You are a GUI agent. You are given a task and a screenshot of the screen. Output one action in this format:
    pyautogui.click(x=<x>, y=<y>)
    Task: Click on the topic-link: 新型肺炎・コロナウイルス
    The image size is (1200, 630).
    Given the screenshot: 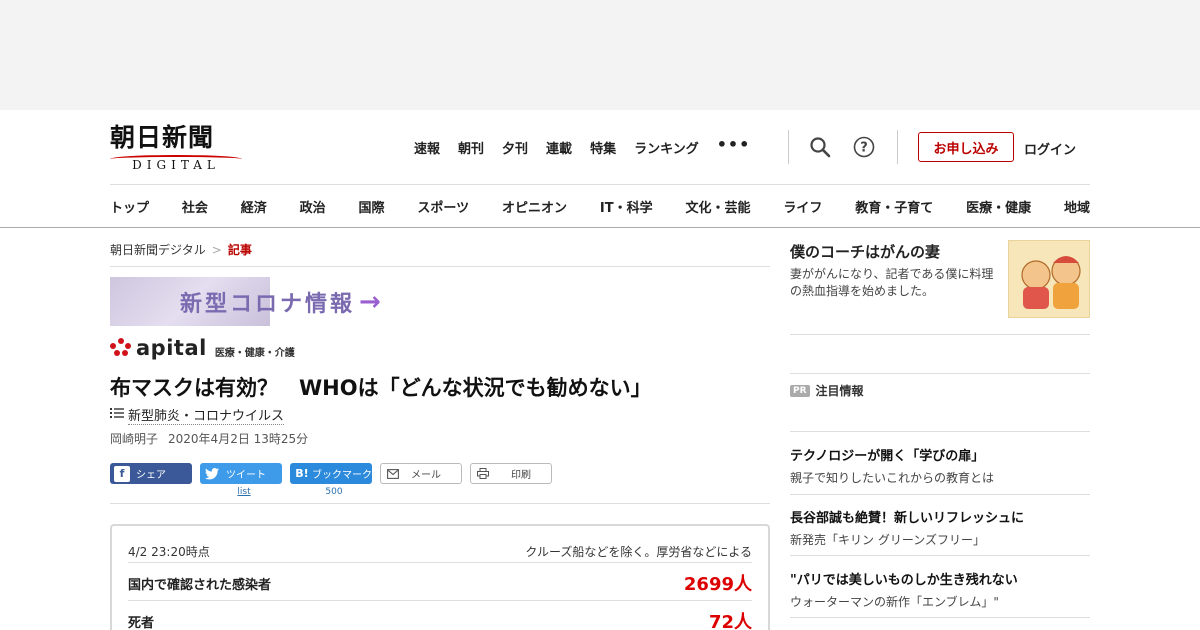 What is the action you would take?
    pyautogui.click(x=197, y=415)
    